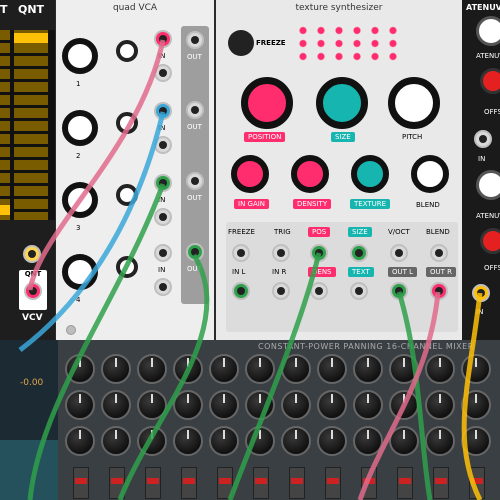 This screenshot has height=500, width=500. What do you see at coordinates (399, 253) in the screenshot?
I see `cv-jack-voct` at bounding box center [399, 253].